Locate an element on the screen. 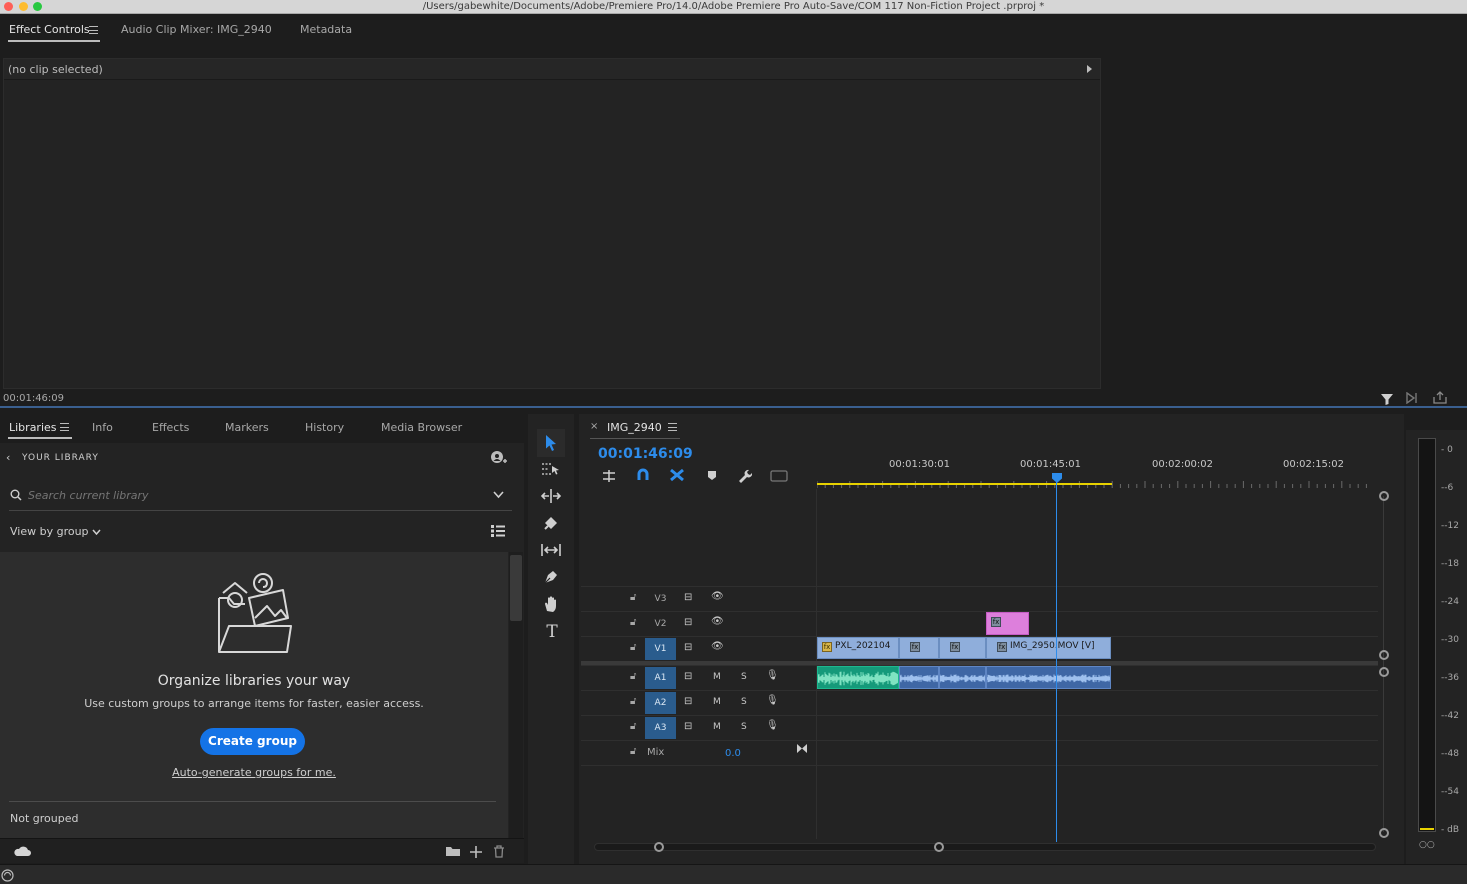  track-name-a2: A2 is located at coordinates (660, 703).